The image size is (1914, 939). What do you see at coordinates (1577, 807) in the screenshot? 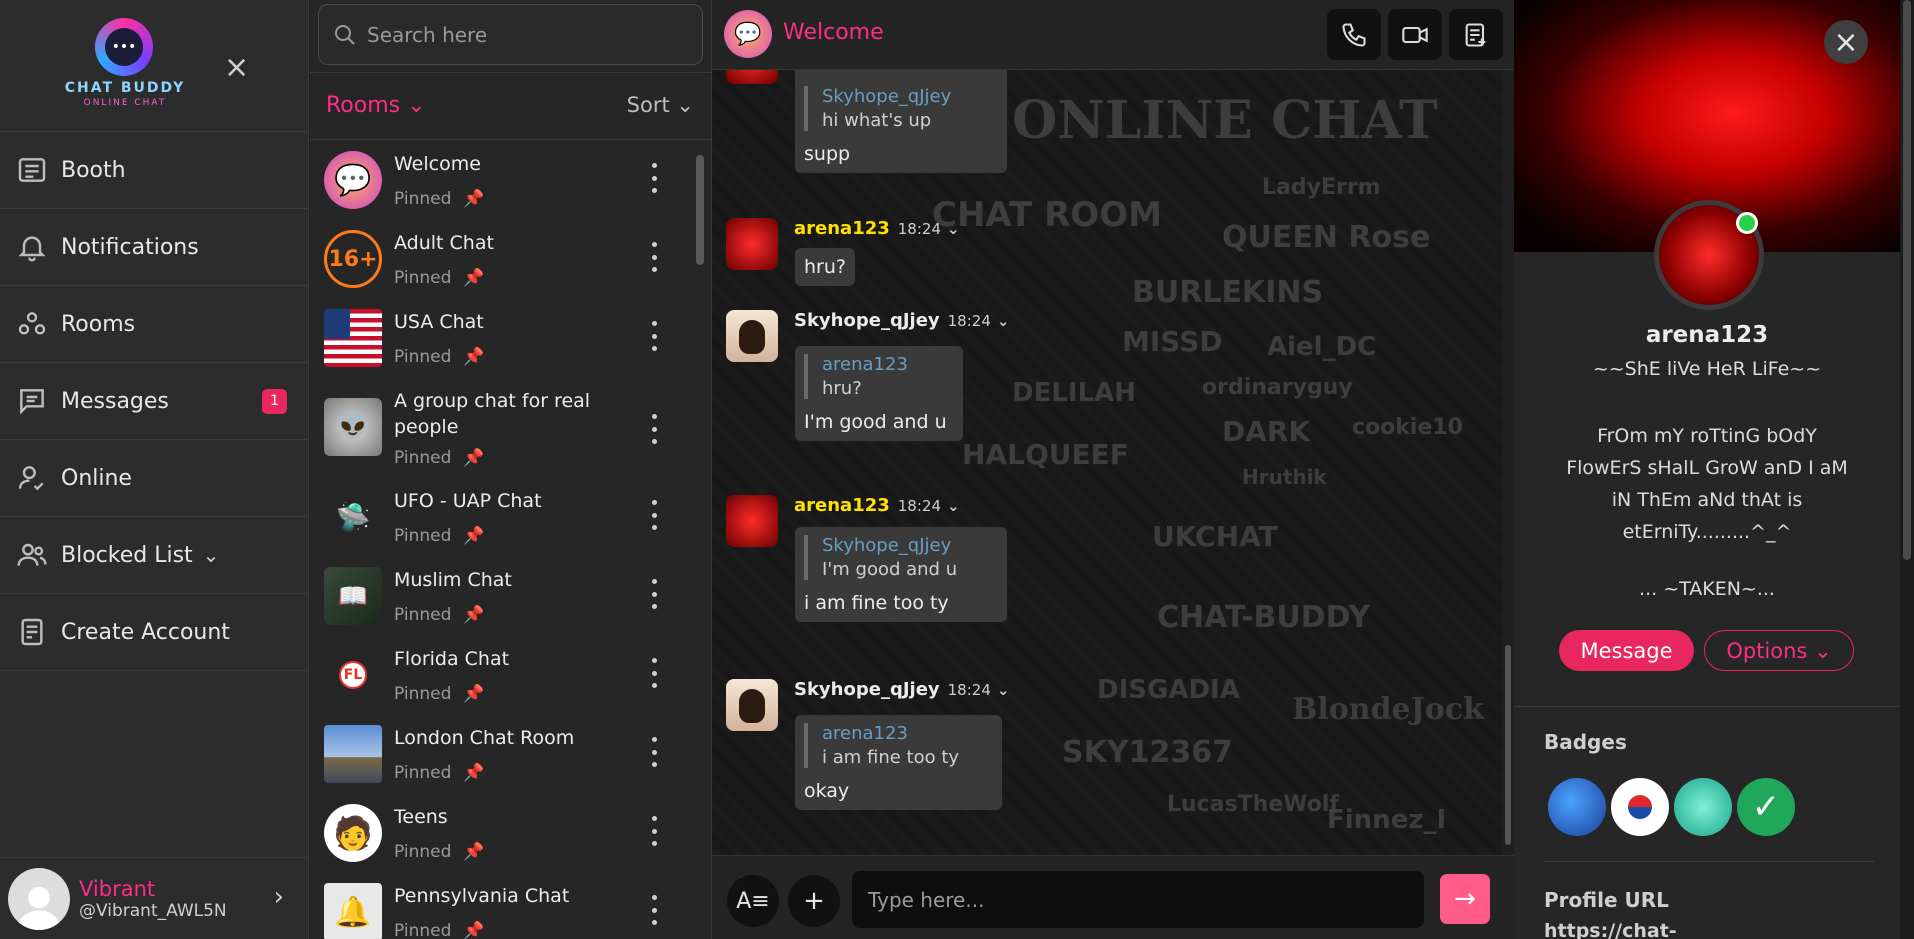
I see `verified-globe-badge-icon` at bounding box center [1577, 807].